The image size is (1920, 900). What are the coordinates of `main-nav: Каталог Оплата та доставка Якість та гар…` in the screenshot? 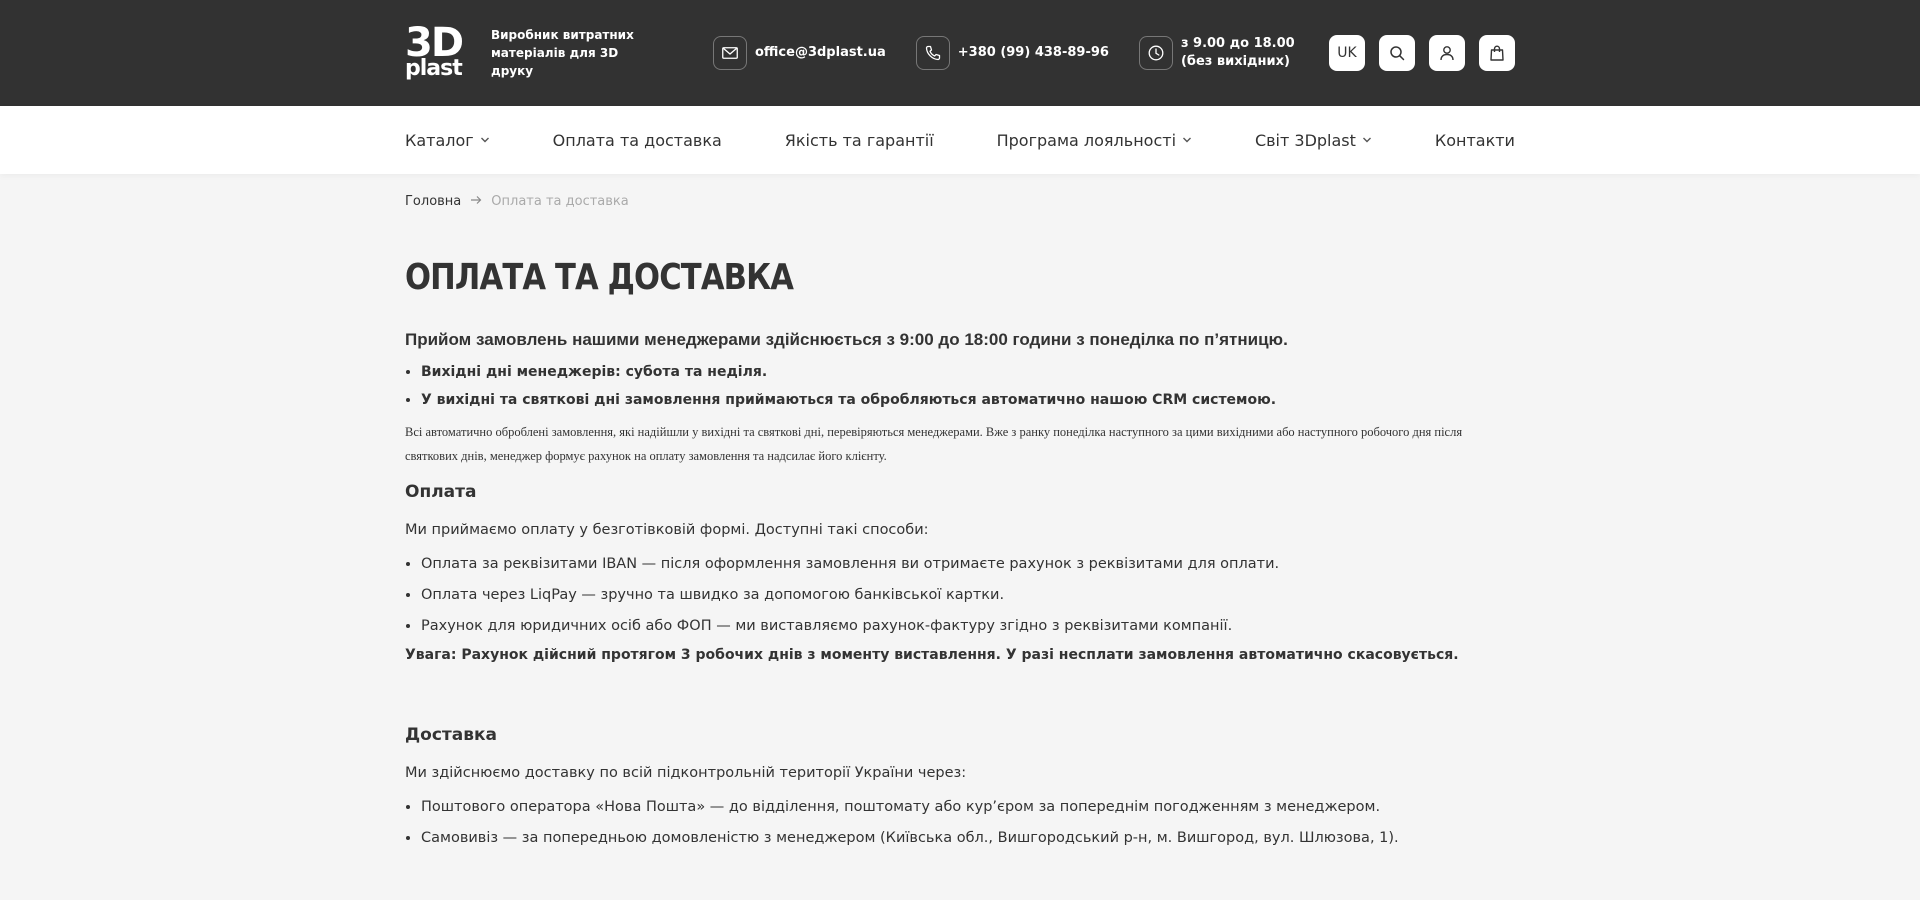 It's located at (960, 140).